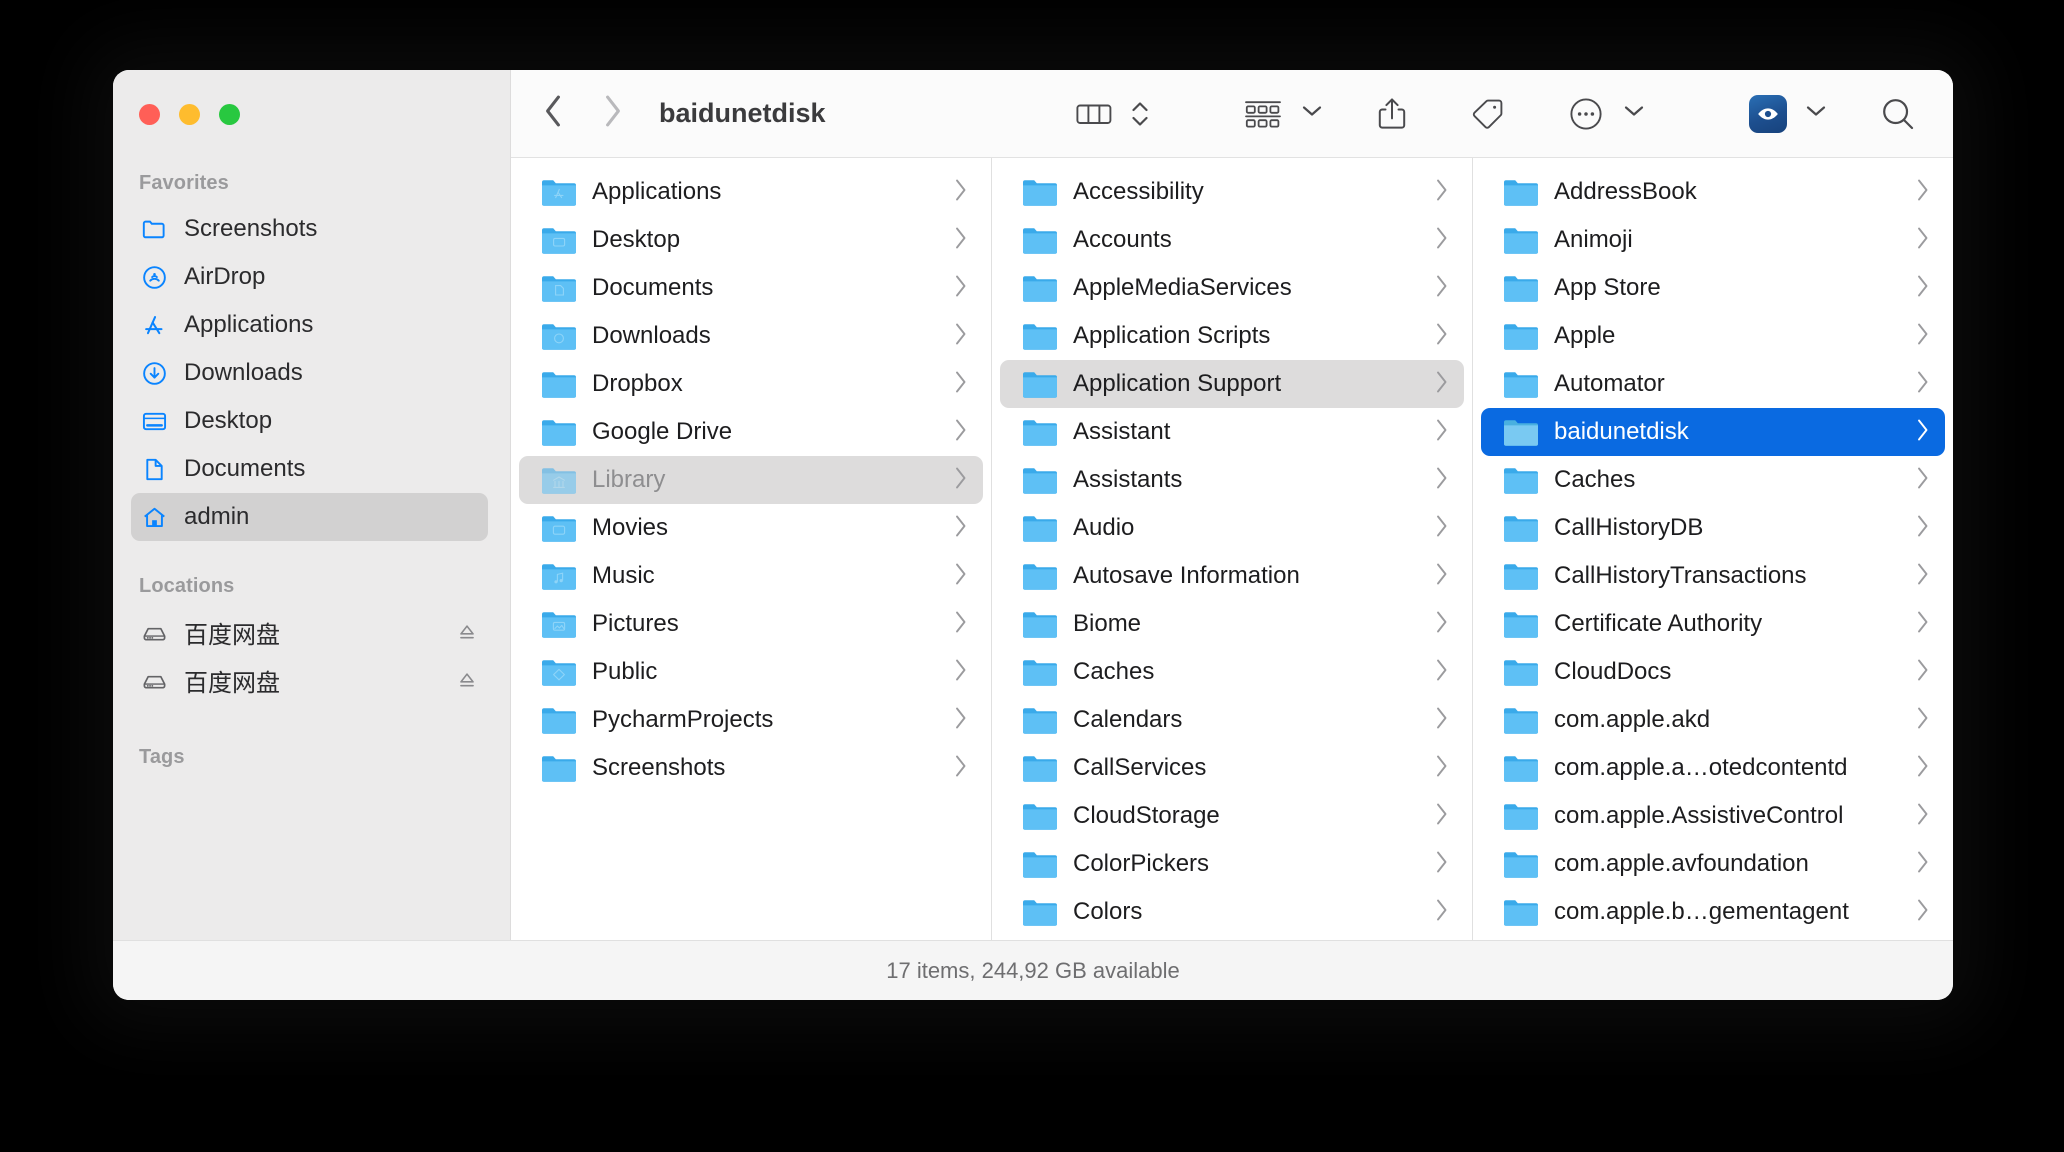 The height and width of the screenshot is (1152, 2064). I want to click on sidebar-item-desktop: Desktop, so click(309, 421).